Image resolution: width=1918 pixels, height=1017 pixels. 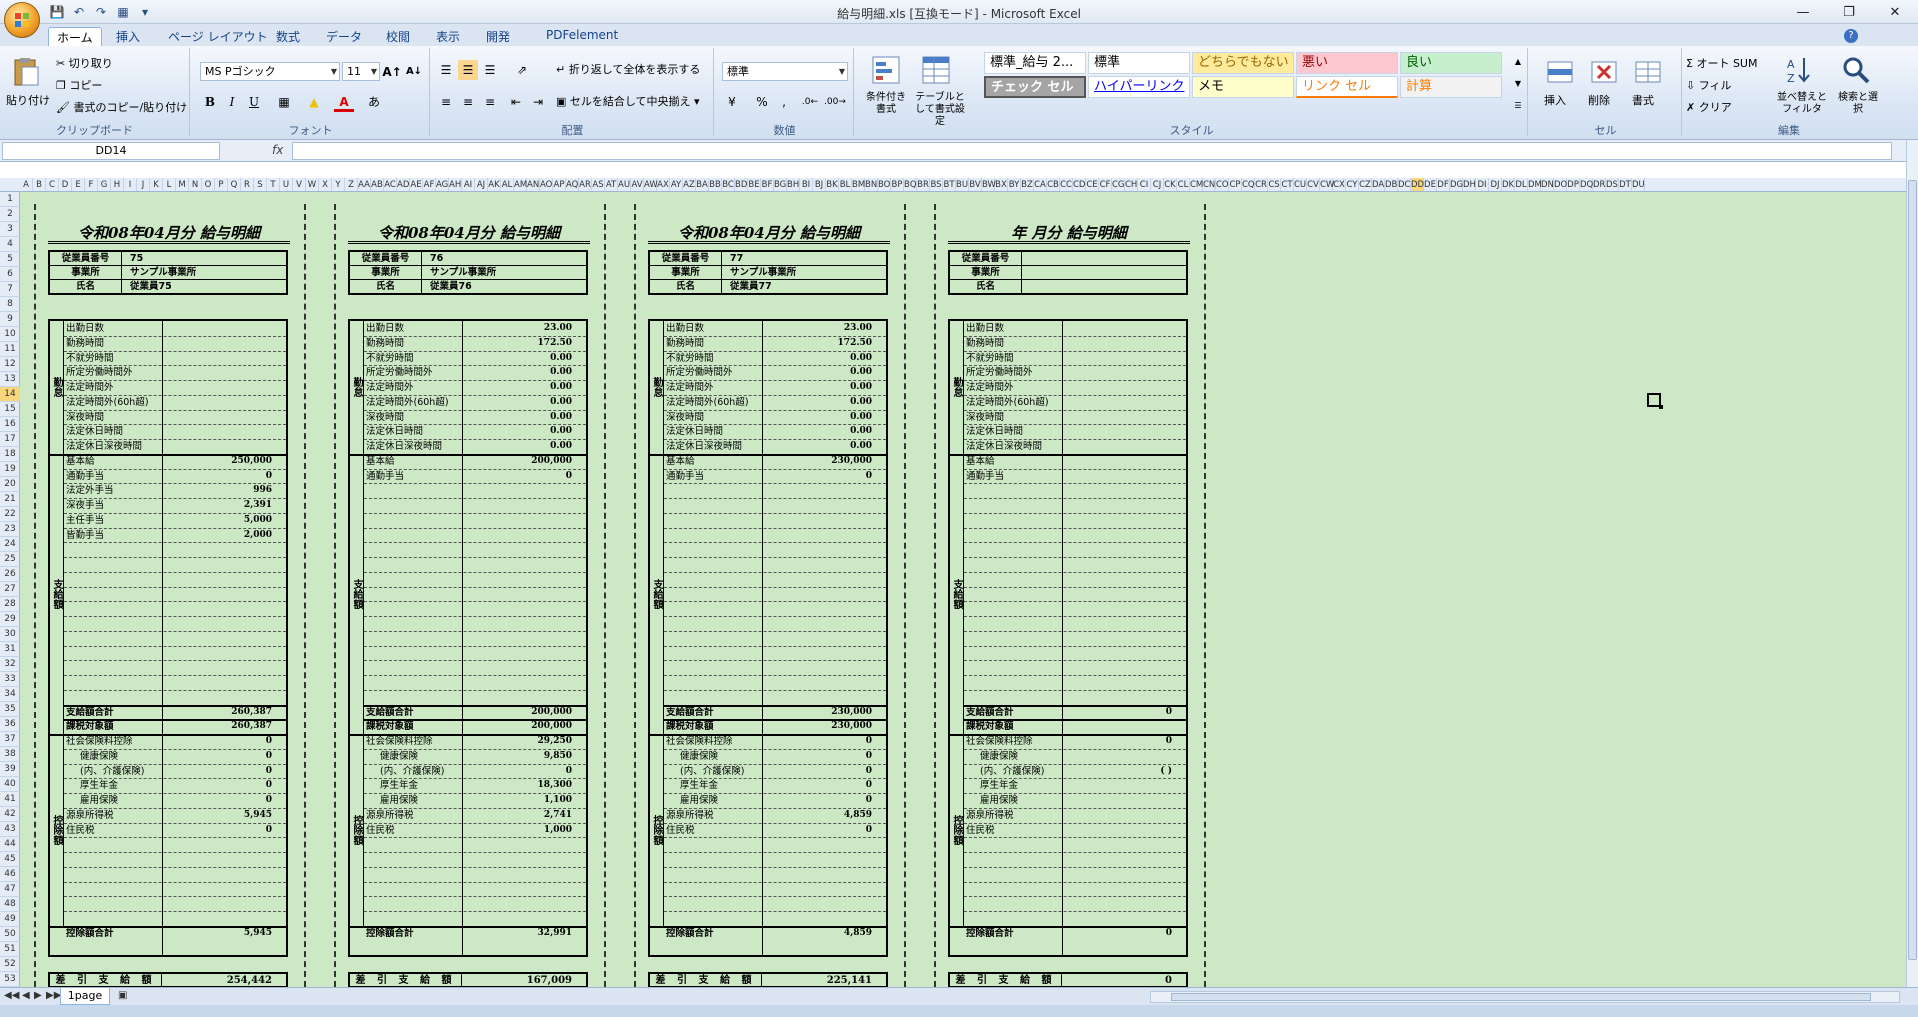 I want to click on column-header: AF, so click(x=429, y=184).